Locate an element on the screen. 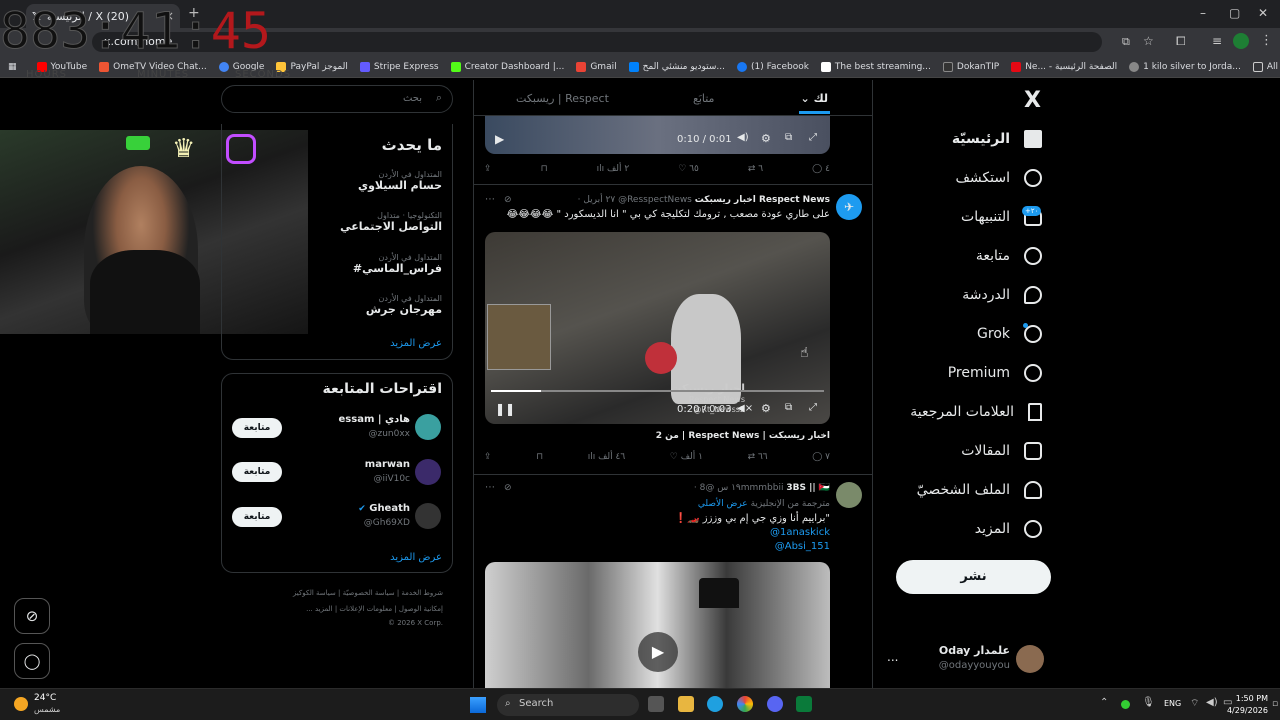  grok-action-icon: ⊘ is located at coordinates (508, 488).